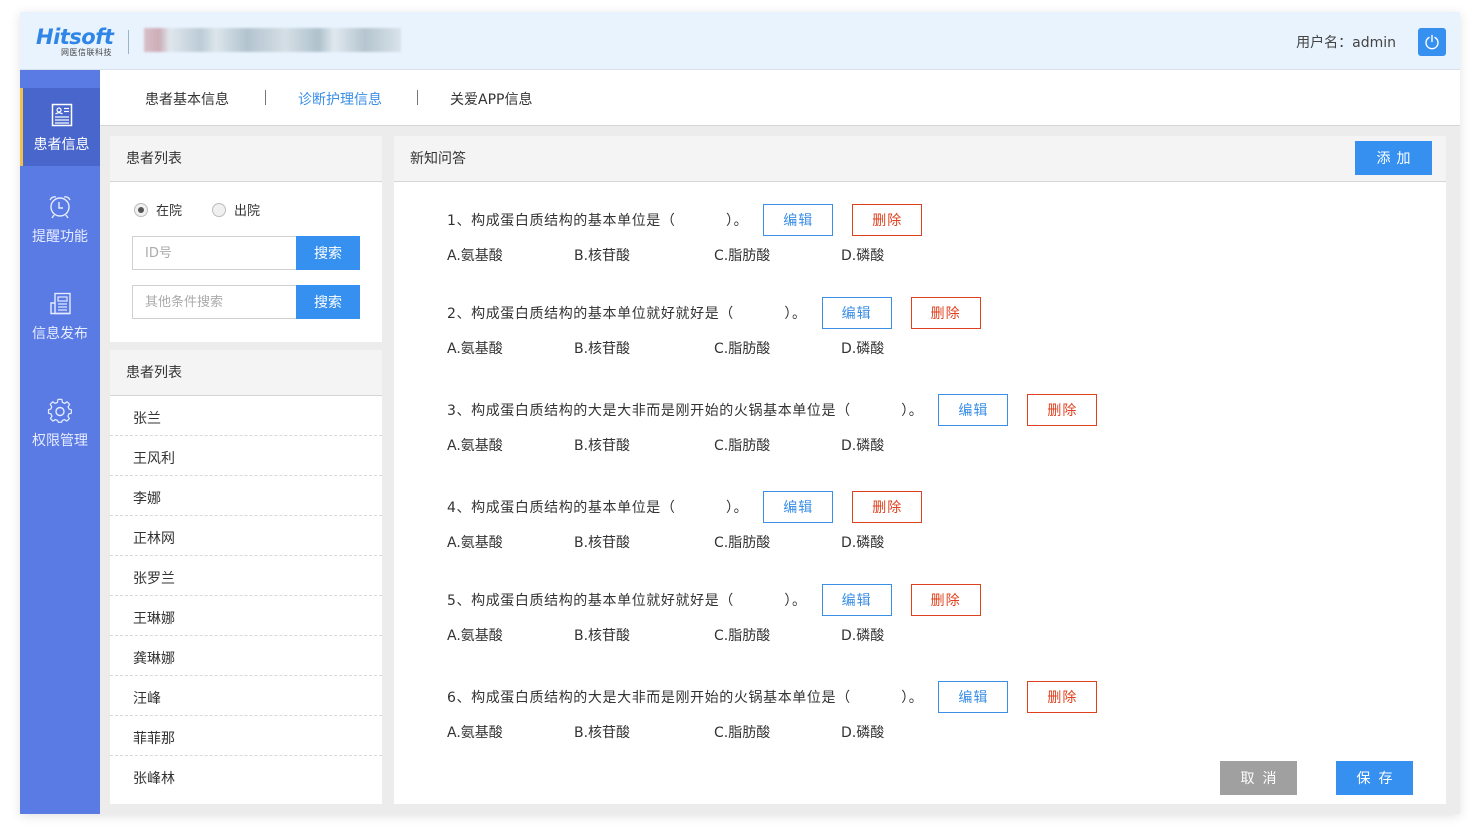  I want to click on sidebar-item-label: 权限管理, so click(60, 441).